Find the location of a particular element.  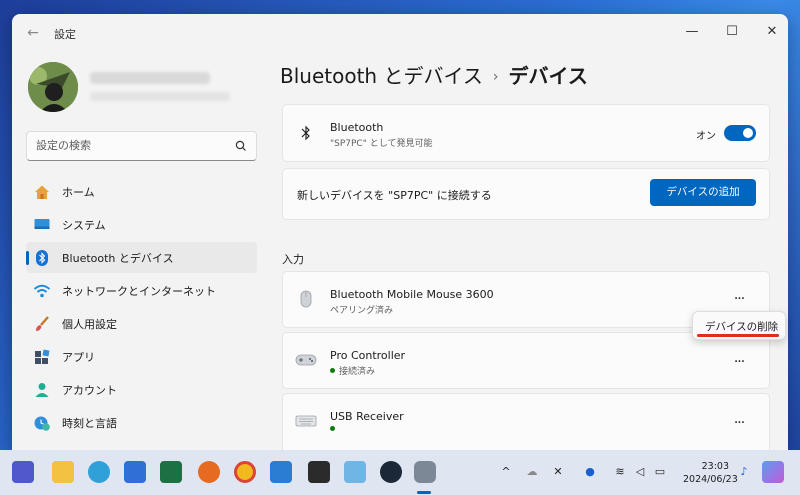

active-app-indicator is located at coordinates (424, 492).